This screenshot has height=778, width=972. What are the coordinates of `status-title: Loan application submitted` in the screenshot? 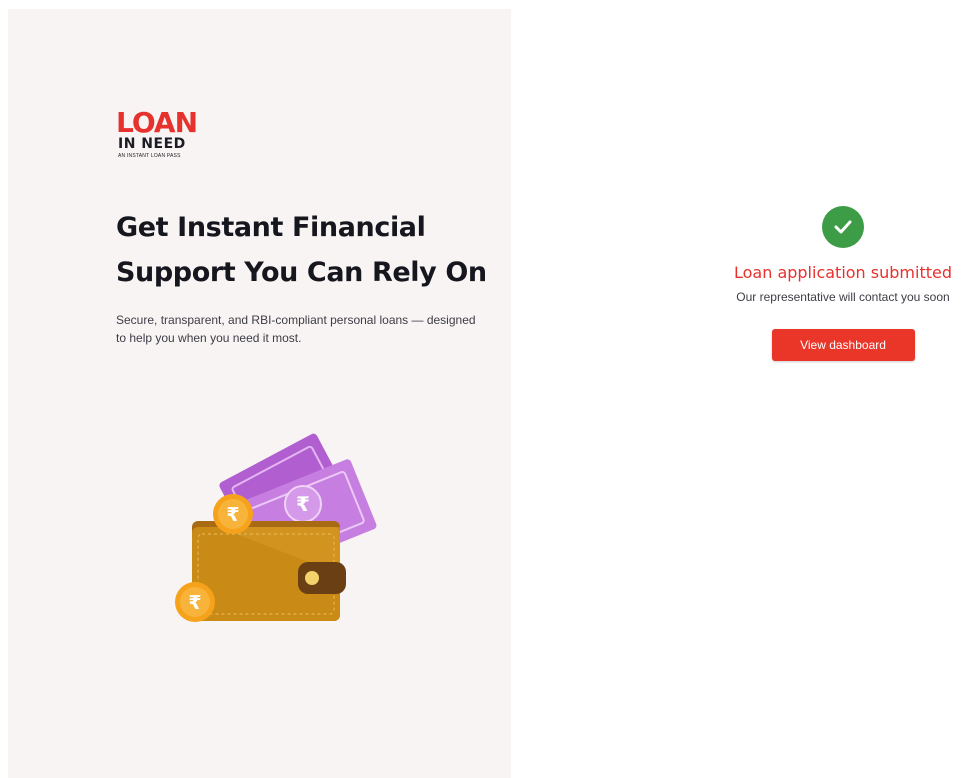 It's located at (842, 272).